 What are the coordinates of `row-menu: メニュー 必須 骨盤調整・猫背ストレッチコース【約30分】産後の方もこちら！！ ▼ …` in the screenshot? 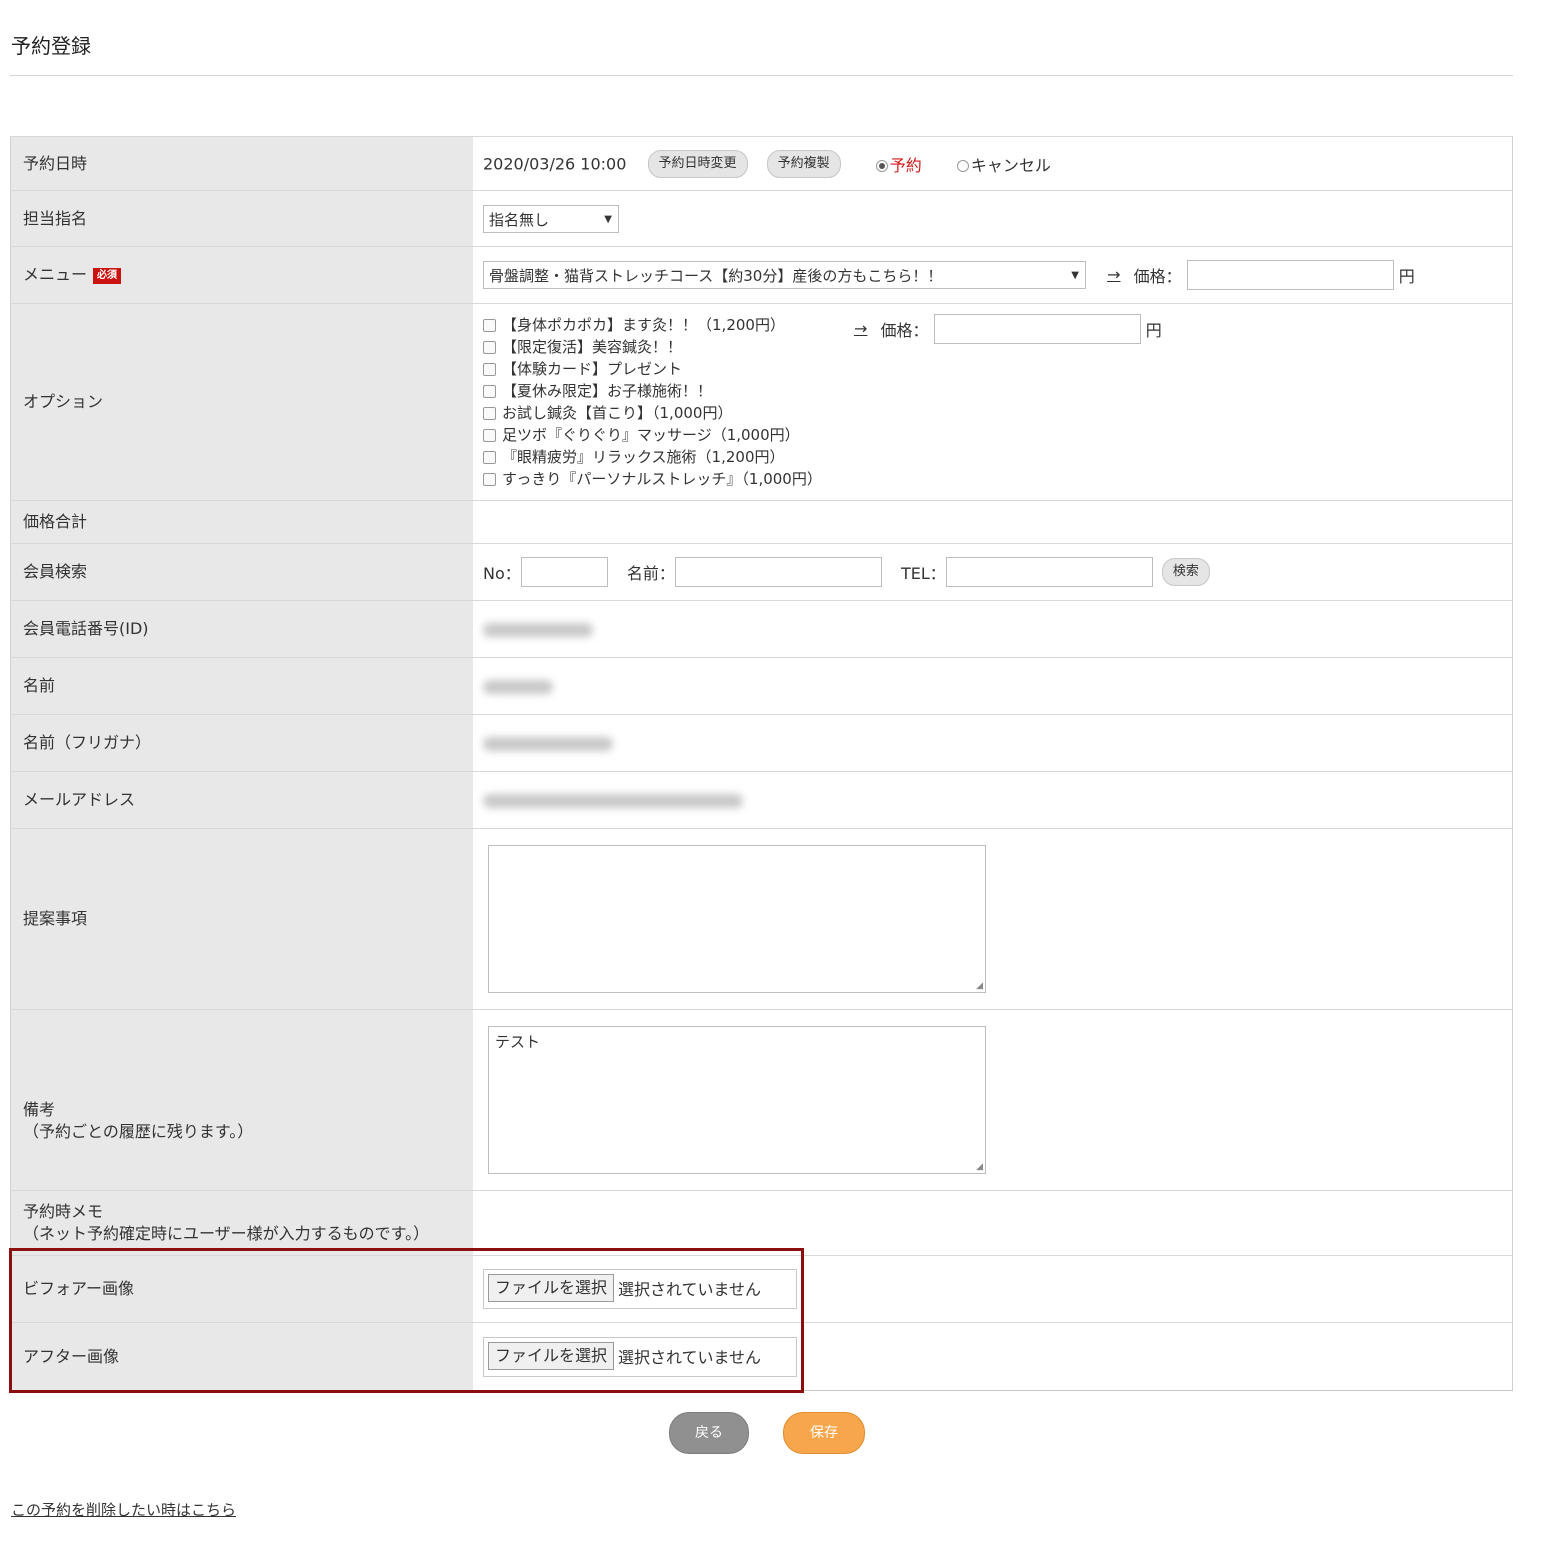 It's located at (761, 275).